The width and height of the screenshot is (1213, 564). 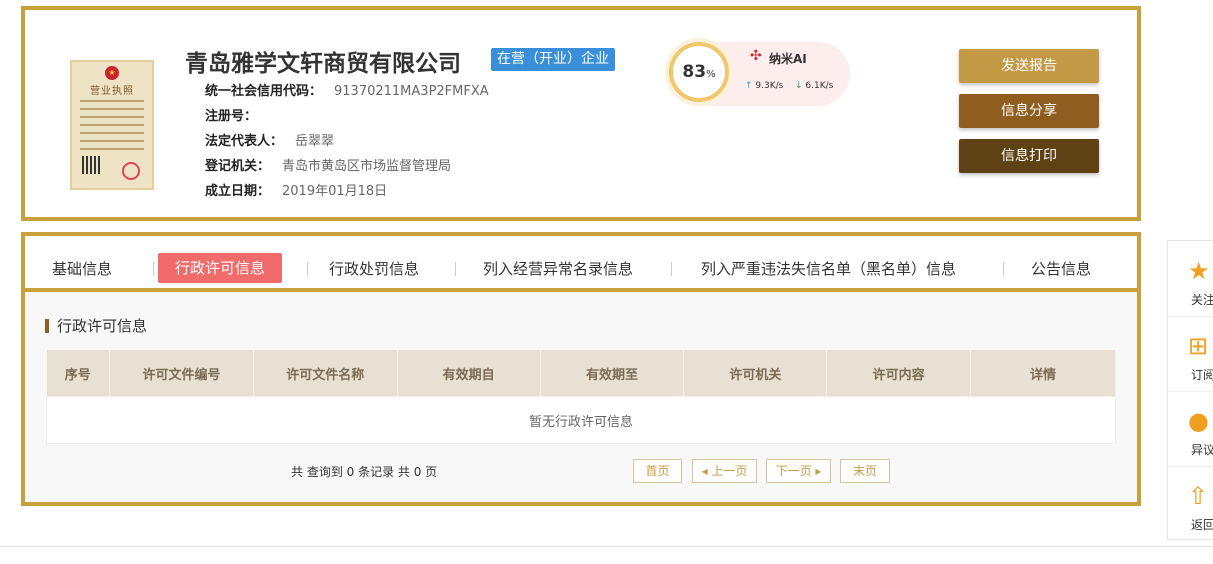 What do you see at coordinates (1029, 66) in the screenshot?
I see `send-report-button: 发送报告` at bounding box center [1029, 66].